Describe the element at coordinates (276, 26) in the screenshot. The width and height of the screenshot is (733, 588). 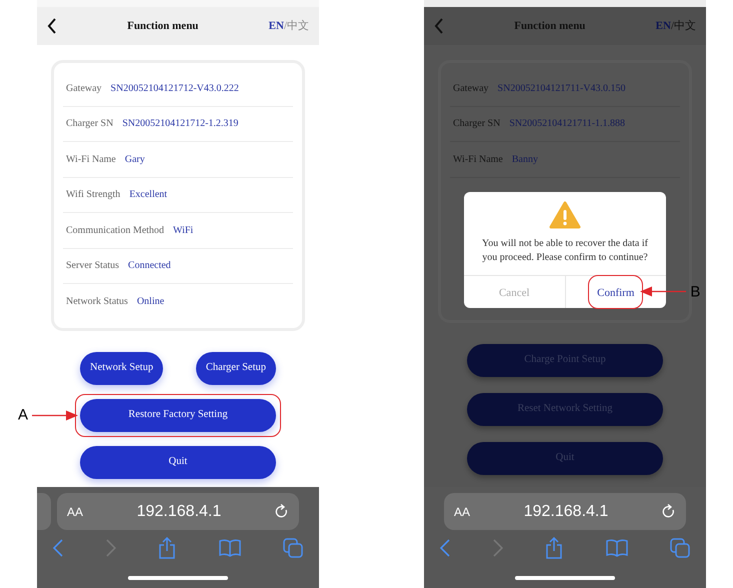
I see `language-option: EN` at that location.